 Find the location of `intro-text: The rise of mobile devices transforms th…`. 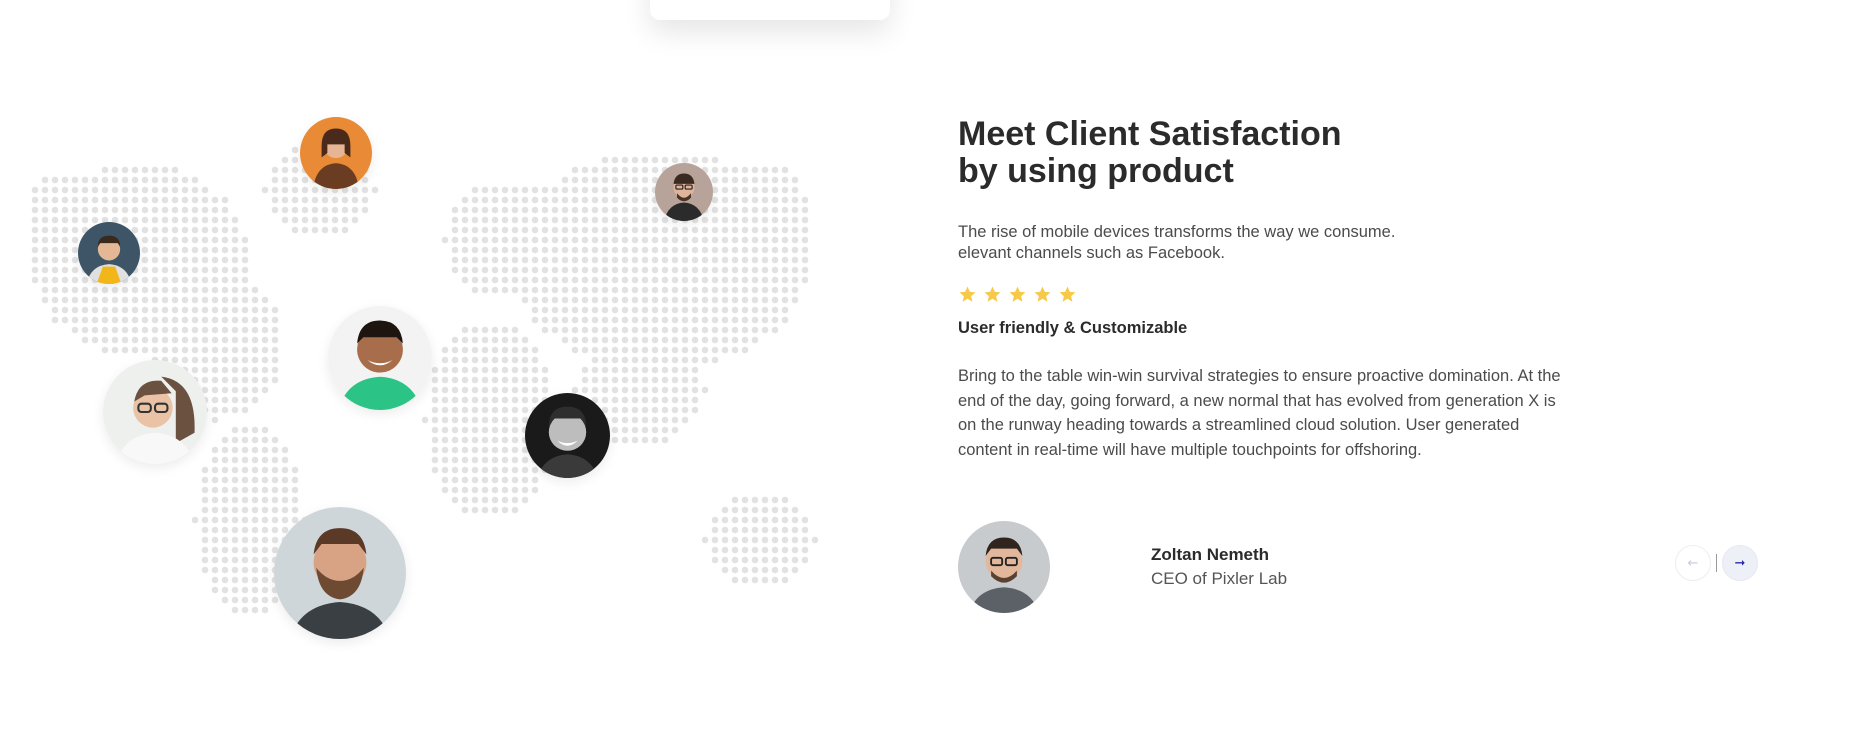

intro-text: The rise of mobile devices transforms th… is located at coordinates (1176, 243).